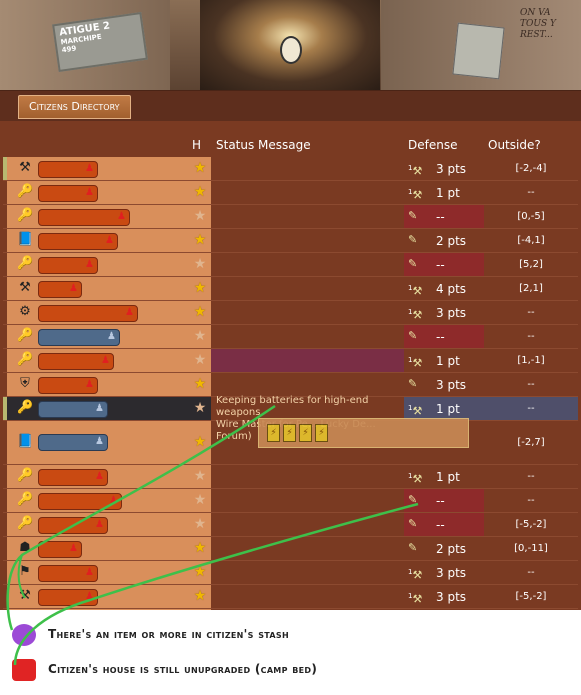 The width and height of the screenshot is (581, 695). What do you see at coordinates (290, 217) in the screenshot?
I see `table-row: 🔑 ♟ ★ ✎ -- [0,-5]` at bounding box center [290, 217].